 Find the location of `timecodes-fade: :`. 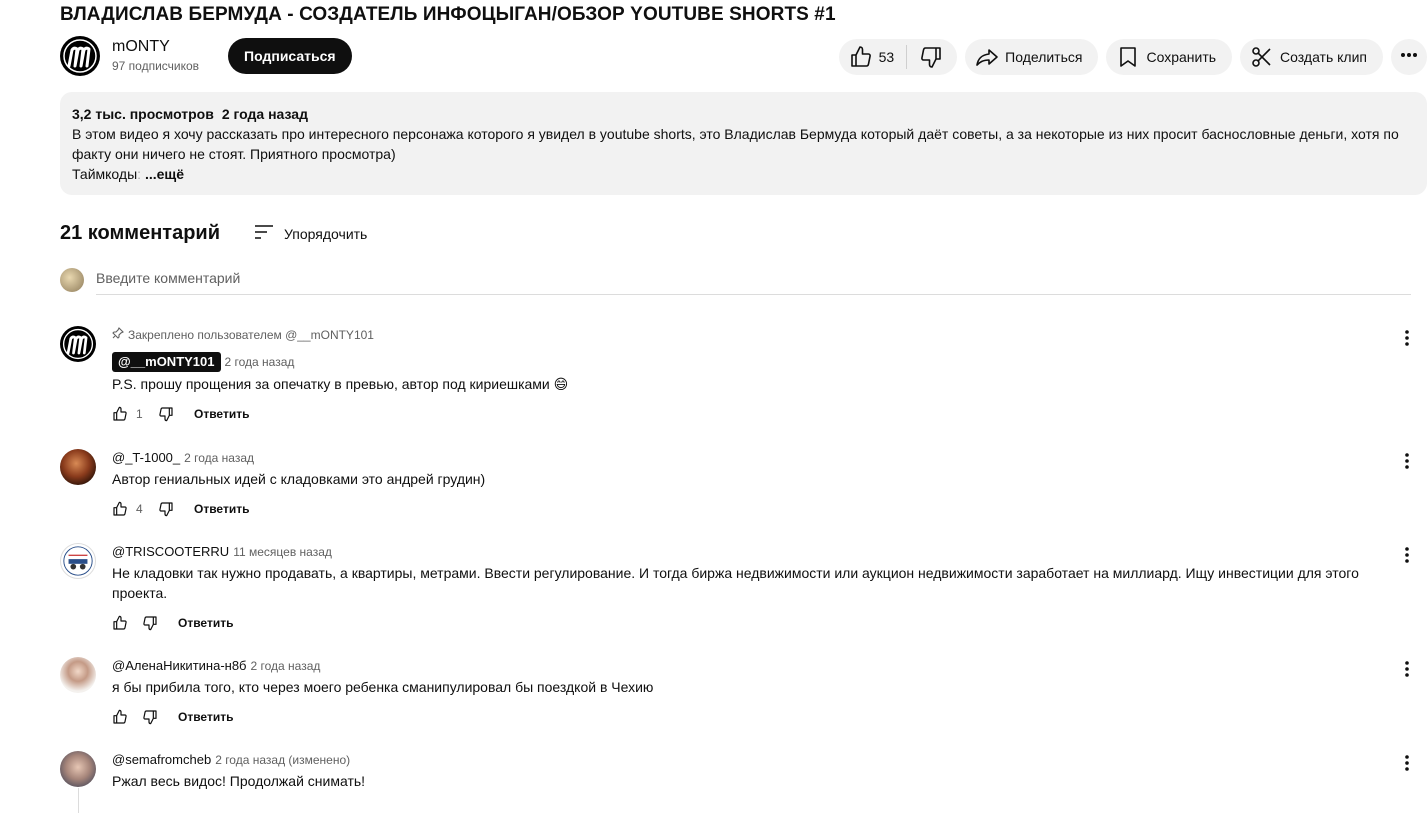

timecodes-fade: : is located at coordinates (139, 174).